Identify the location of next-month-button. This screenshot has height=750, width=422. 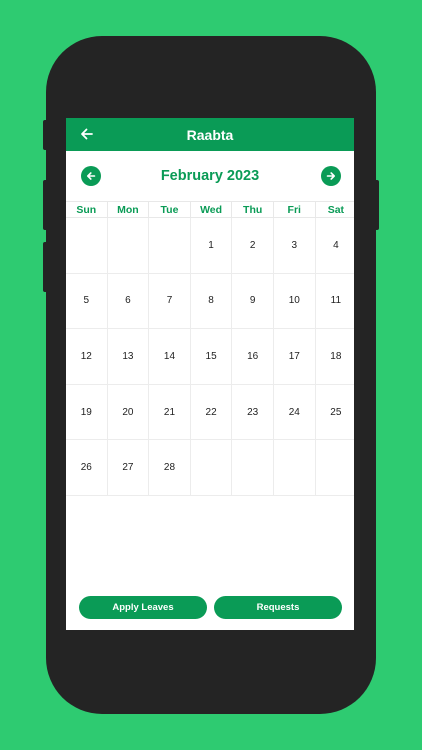
(331, 176).